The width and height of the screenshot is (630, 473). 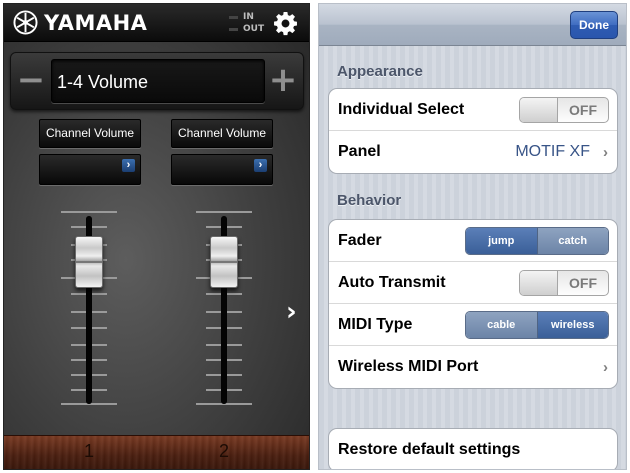 I want to click on midi-type-segmented-control: cable wireless, so click(x=537, y=325).